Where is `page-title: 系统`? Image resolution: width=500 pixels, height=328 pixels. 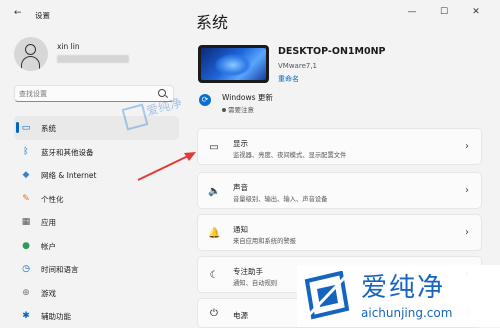 page-title: 系统 is located at coordinates (212, 22).